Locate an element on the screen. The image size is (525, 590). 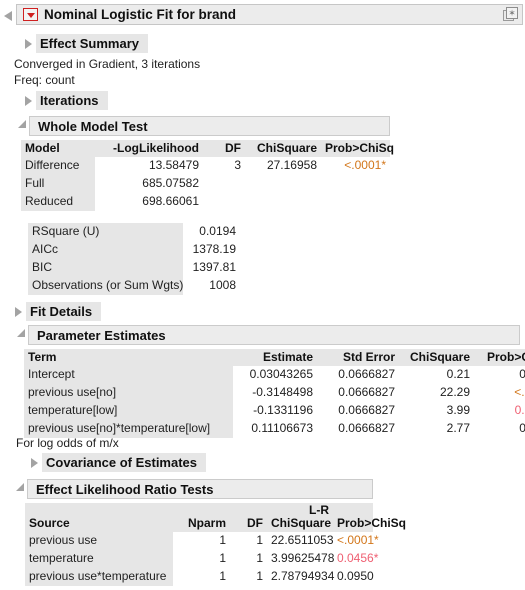
fit-stat-2-label: BIC is located at coordinates (105, 268).